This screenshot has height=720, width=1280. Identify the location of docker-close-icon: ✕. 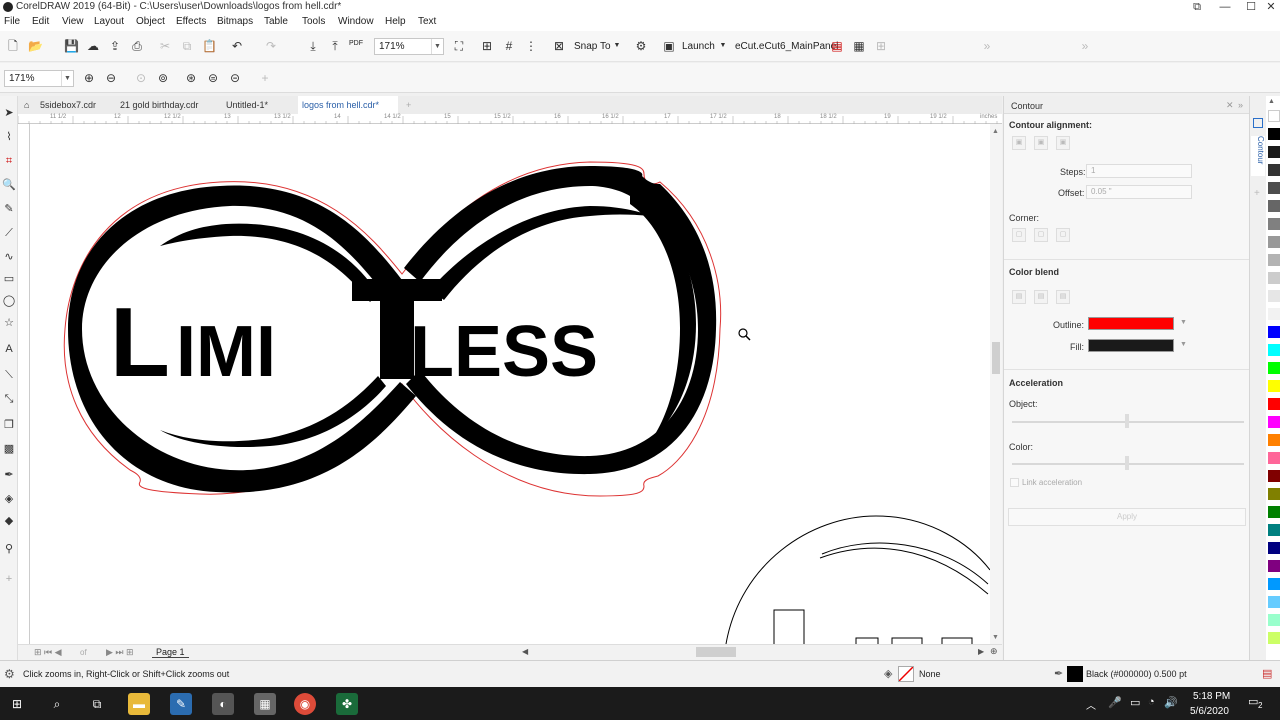
(1230, 105).